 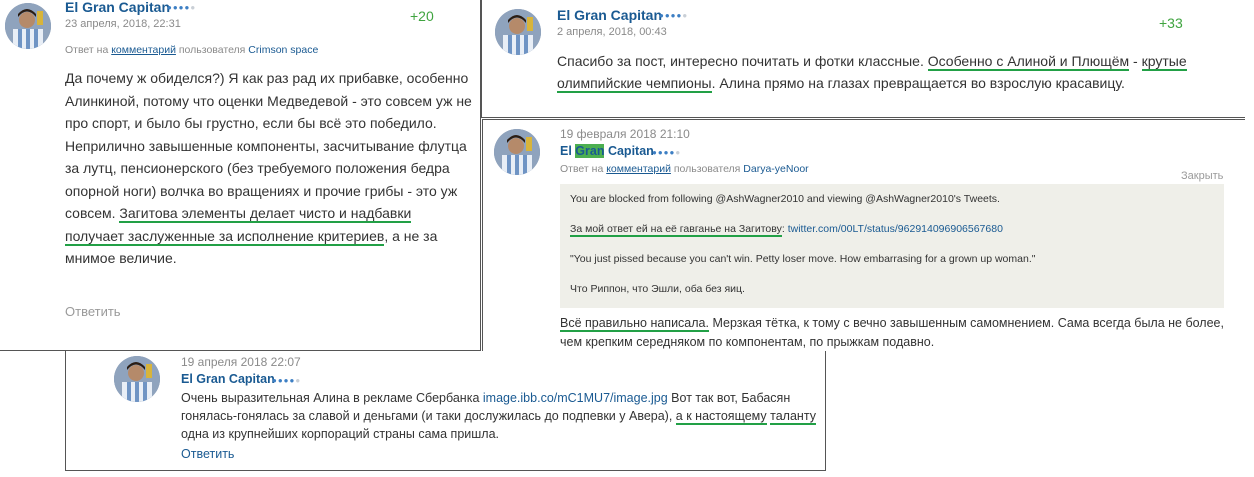 I want to click on highlighted-text: а к настоящему, so click(x=721, y=417).